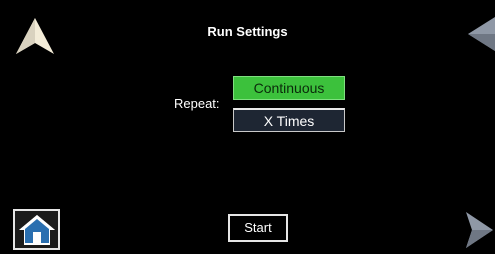 This screenshot has width=495, height=254. Describe the element at coordinates (289, 120) in the screenshot. I see `option-x-times: X Times` at that location.